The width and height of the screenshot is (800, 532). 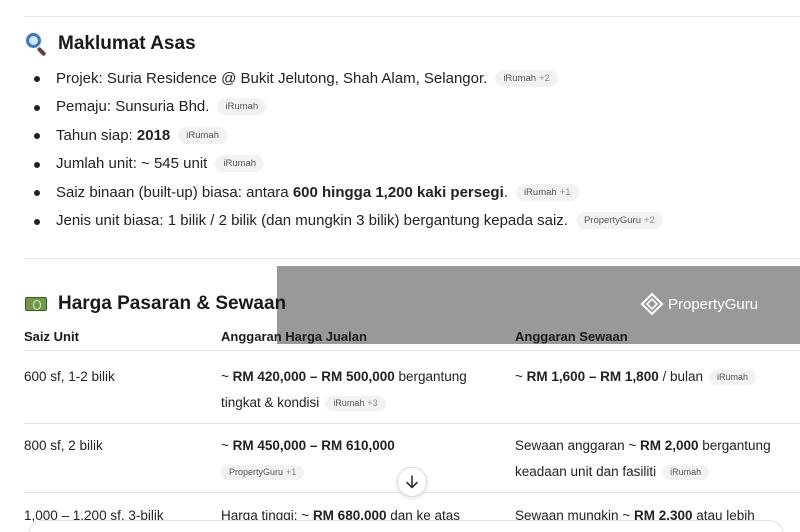 I want to click on list-item-text: Jumlah unit: ~ 545 unit, so click(x=132, y=164).